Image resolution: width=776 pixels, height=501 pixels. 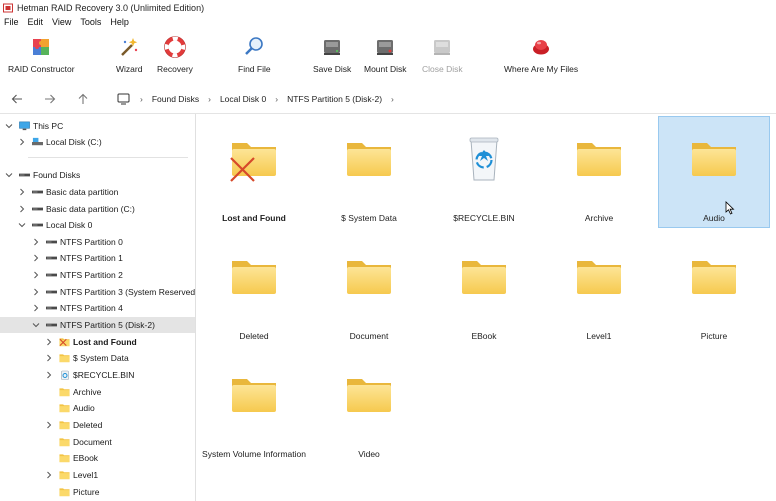 What do you see at coordinates (97, 126) in the screenshot?
I see `tree-item-this-pc: This PC` at bounding box center [97, 126].